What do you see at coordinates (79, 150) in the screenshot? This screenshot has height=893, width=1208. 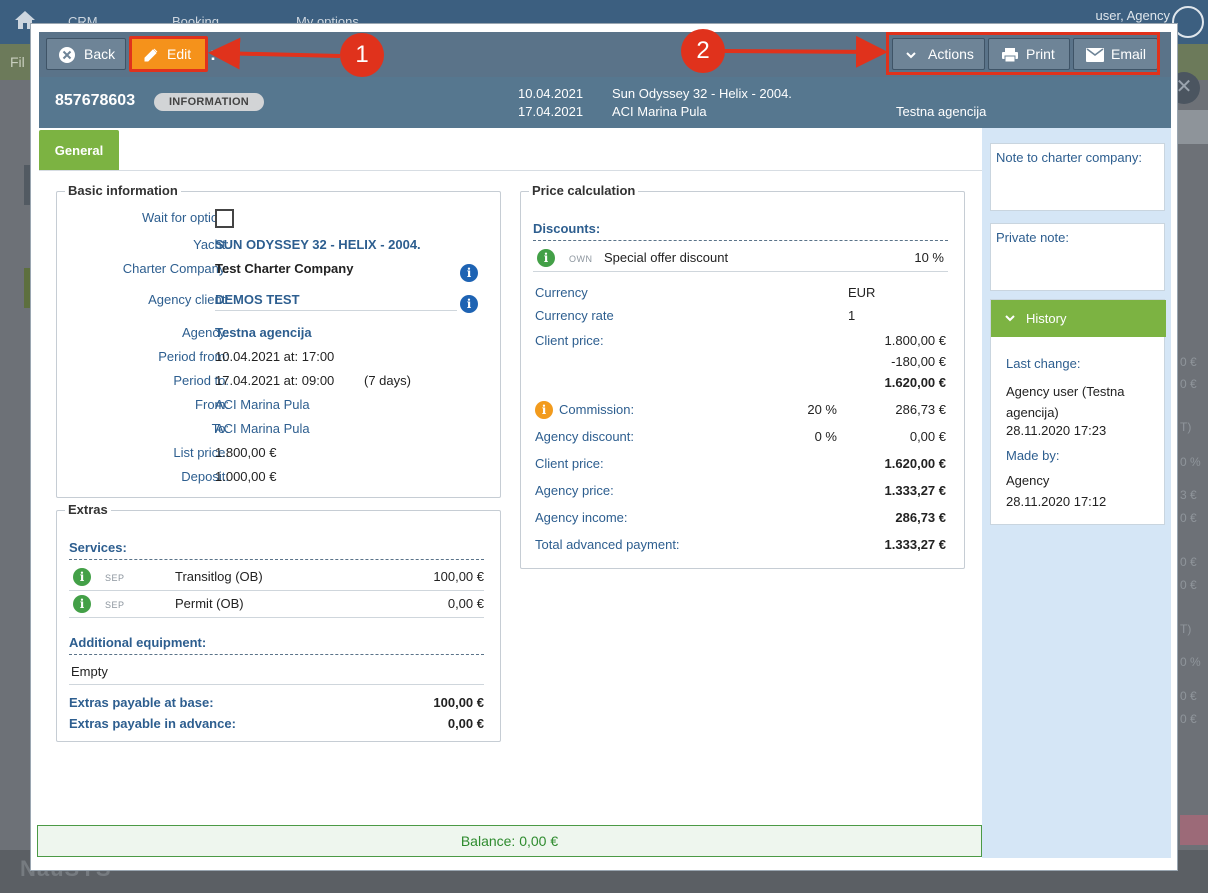 I see `tab-general: General` at bounding box center [79, 150].